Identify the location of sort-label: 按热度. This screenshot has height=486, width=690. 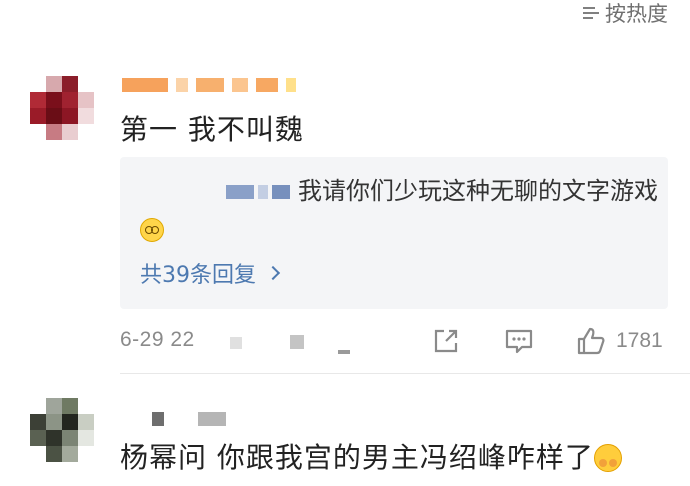
(636, 14).